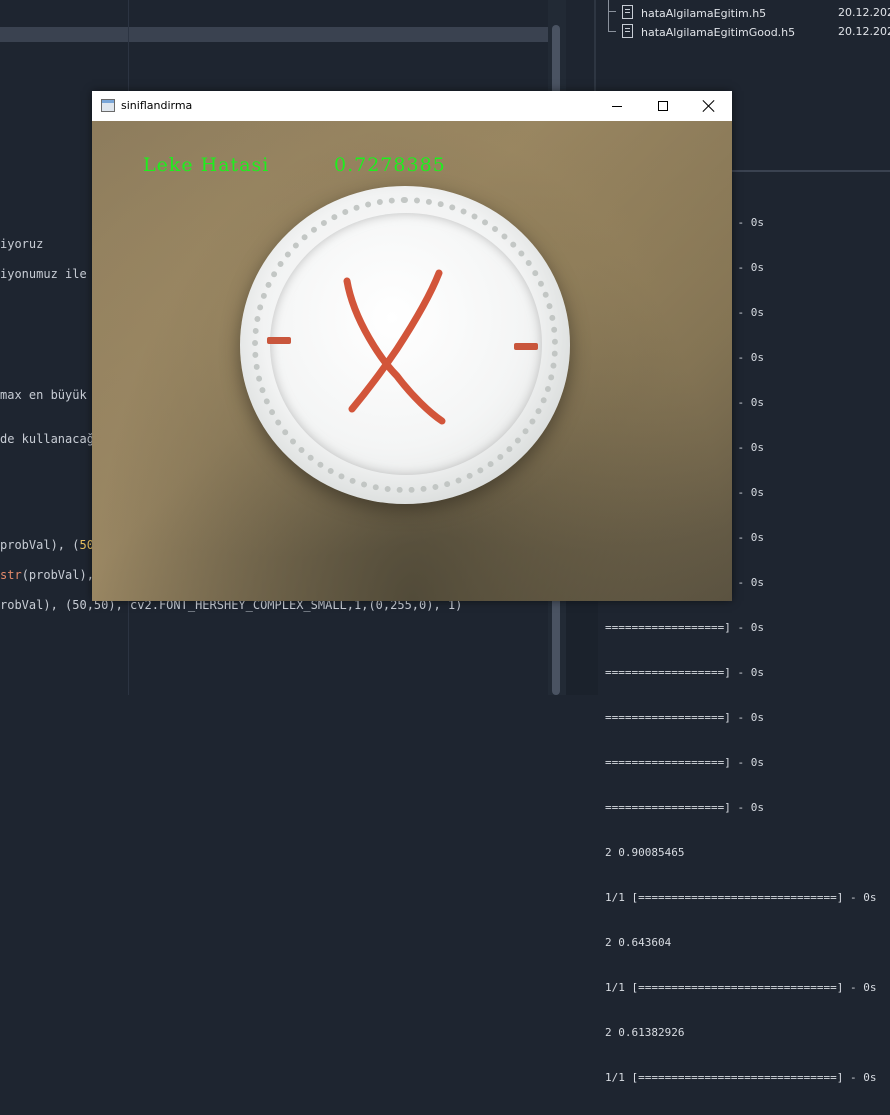  Describe the element at coordinates (645, 1032) in the screenshot. I see `output-line: 2 0.61382926` at that location.